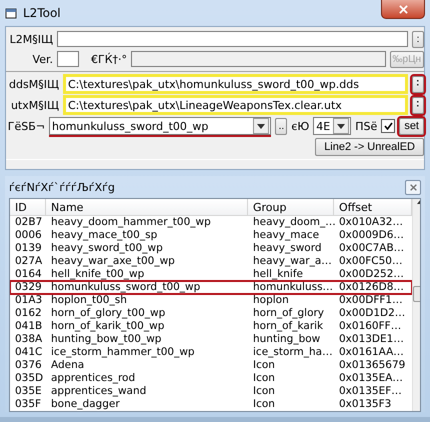  Describe the element at coordinates (278, 274) in the screenshot. I see `table-cell-text: hell_knife` at that location.